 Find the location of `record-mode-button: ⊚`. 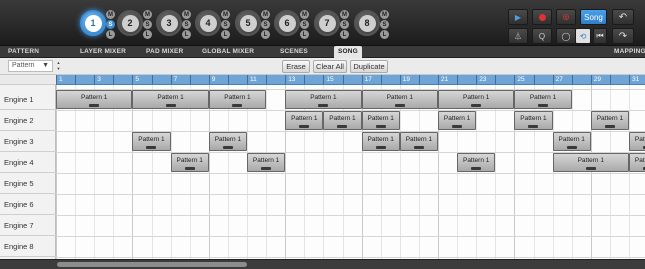

record-mode-button: ⊚ is located at coordinates (566, 17).